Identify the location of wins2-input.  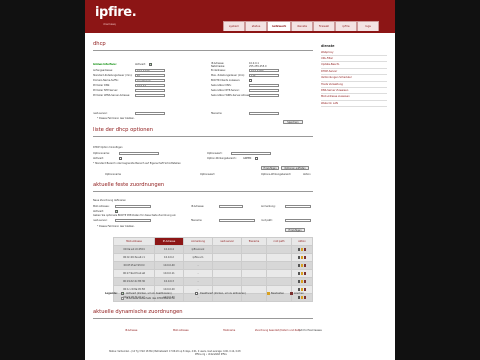
(264, 95).